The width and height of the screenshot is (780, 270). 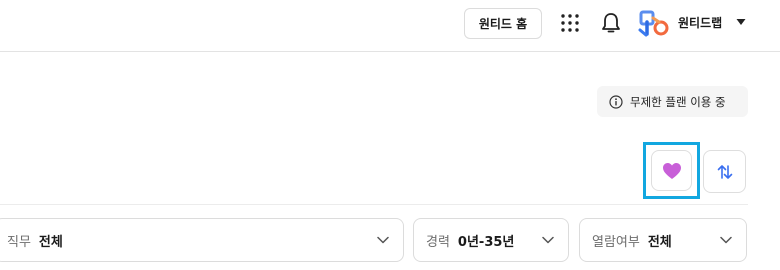 I want to click on career-filter-label: 경력, so click(x=438, y=242).